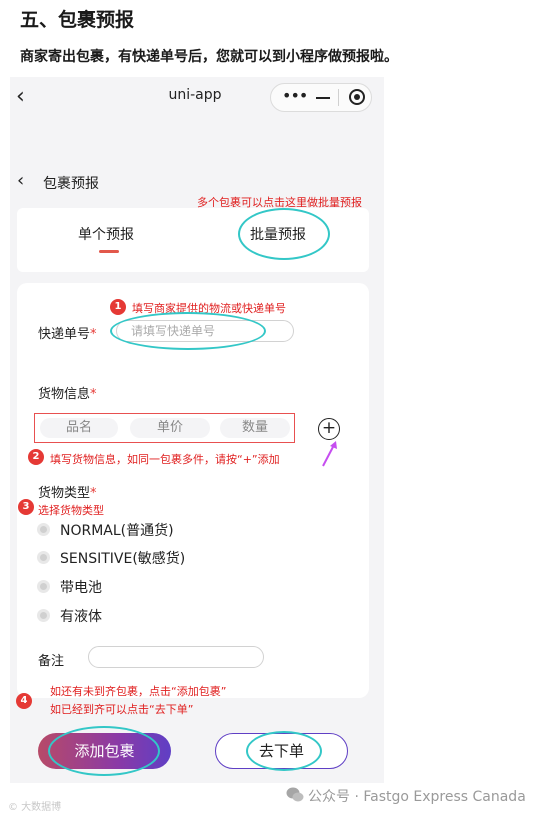 This screenshot has height=817, width=542. I want to click on remark-label: 备注, so click(51, 661).